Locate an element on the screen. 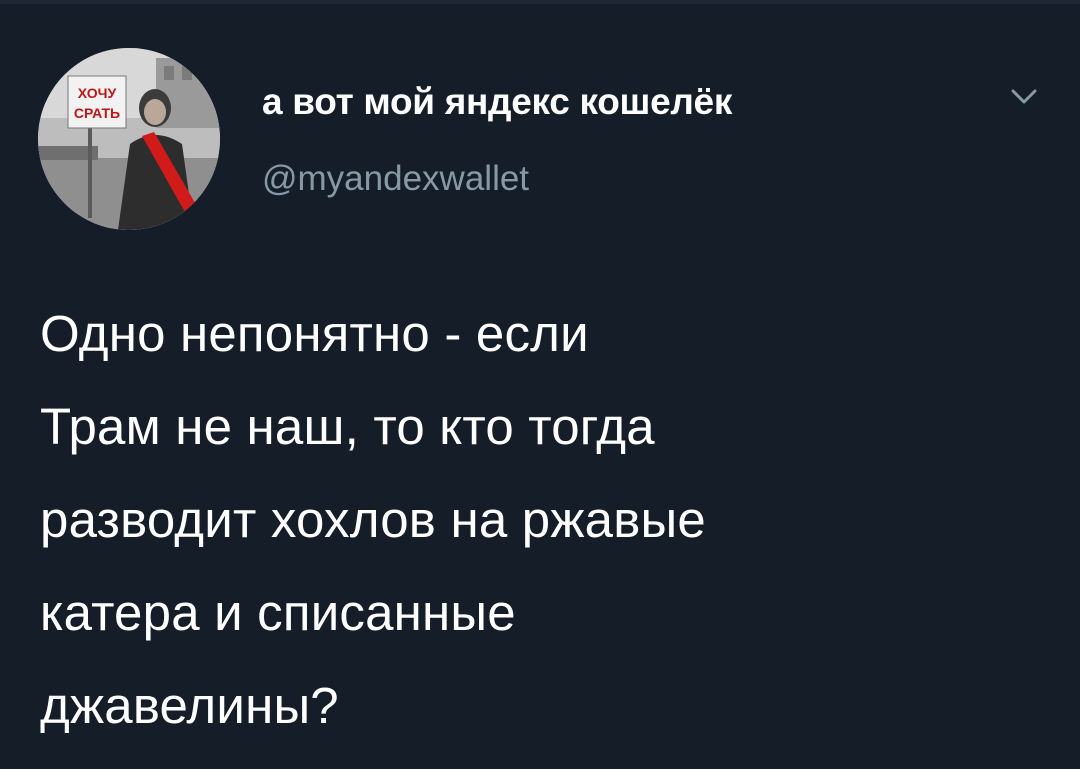 The height and width of the screenshot is (769, 1080). tweet-menu-button is located at coordinates (1024, 98).